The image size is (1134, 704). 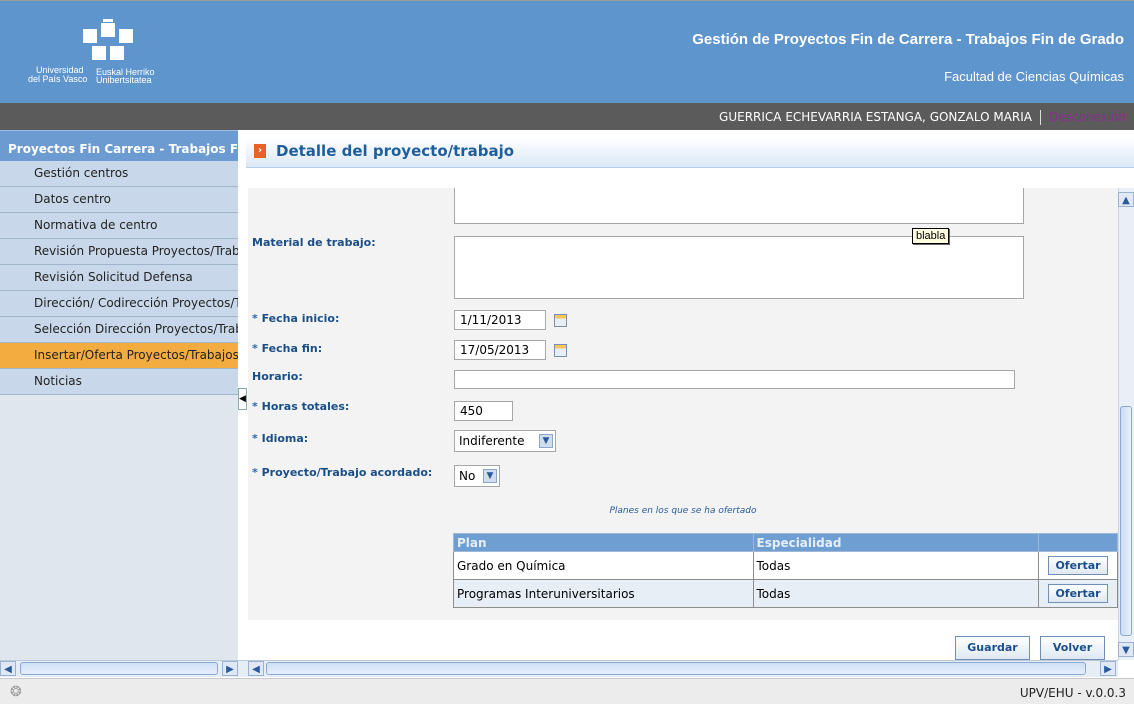 What do you see at coordinates (119, 226) in the screenshot?
I see `sidebar-item-normativa: Normativa de centro` at bounding box center [119, 226].